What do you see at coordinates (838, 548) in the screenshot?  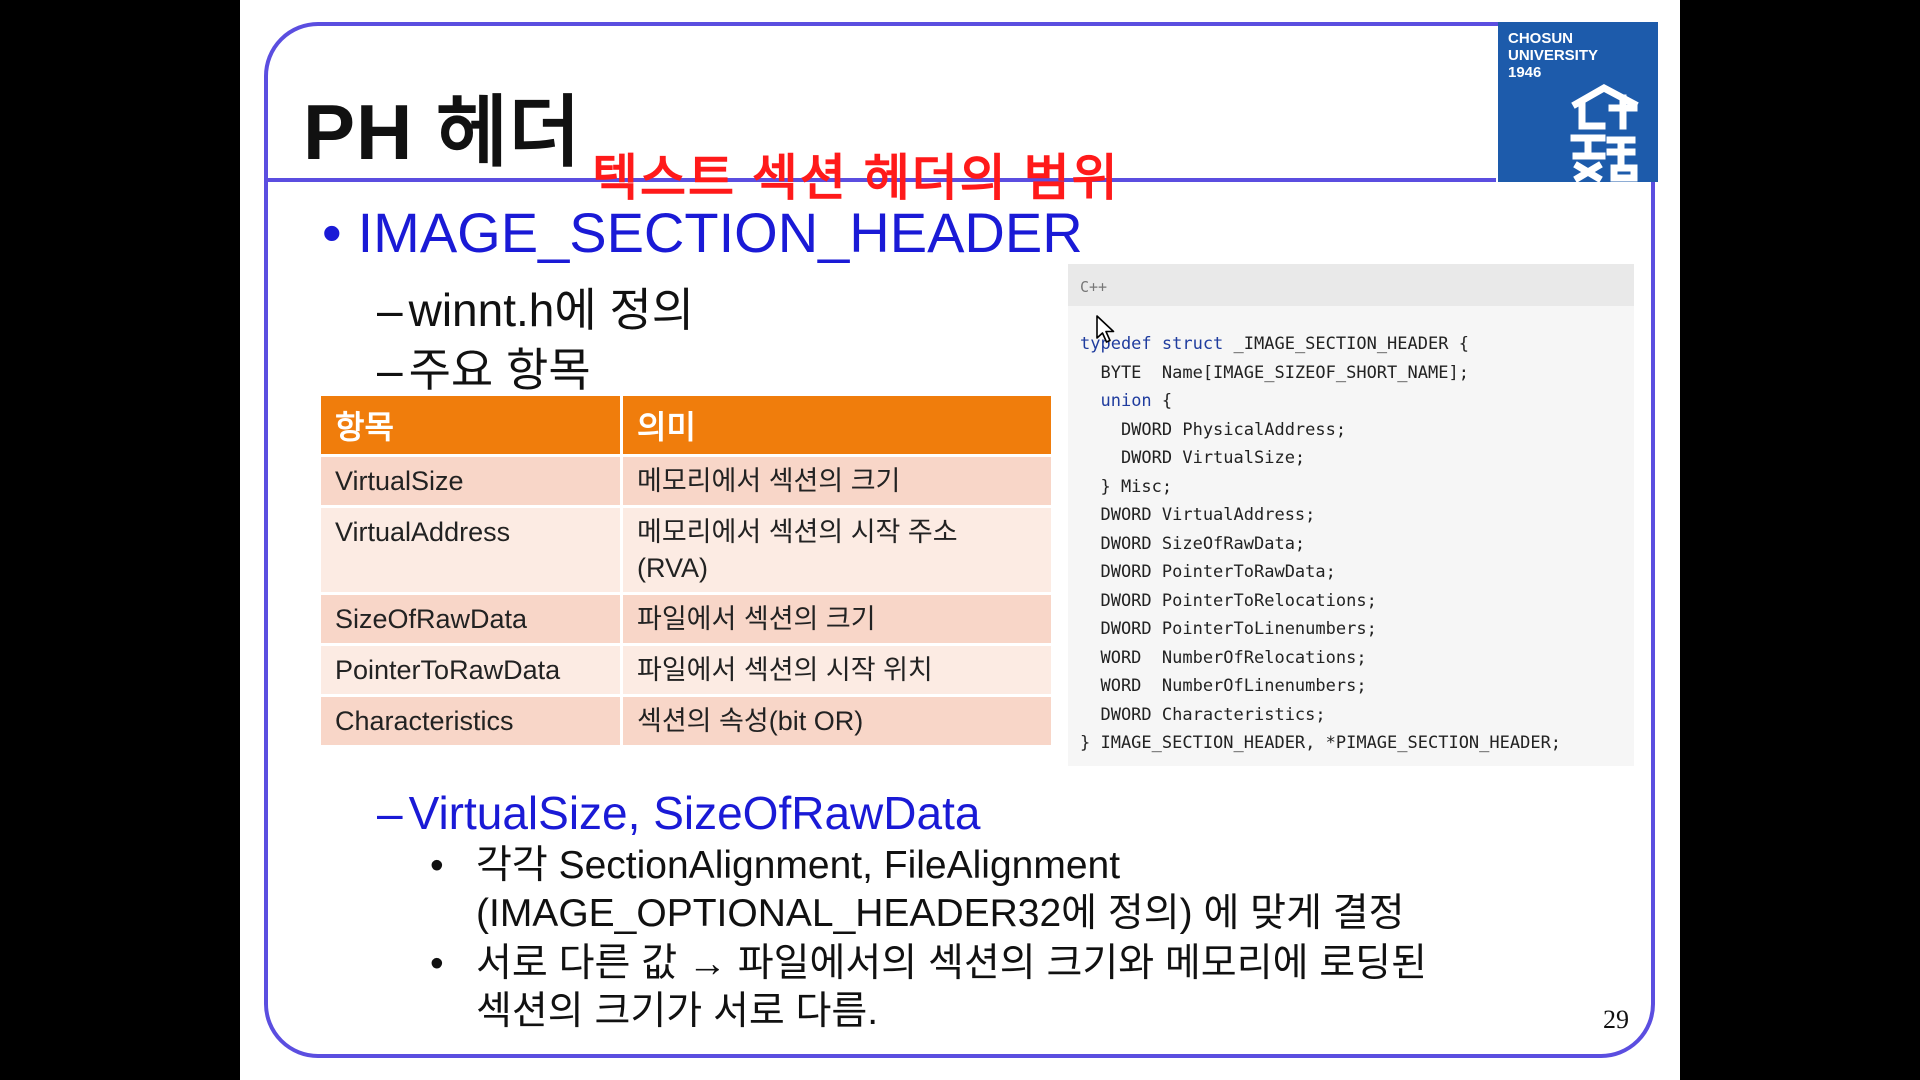 I see `table-cell-meaning: 메모리에서 섹션의 시작 주소 (RVA)` at bounding box center [838, 548].